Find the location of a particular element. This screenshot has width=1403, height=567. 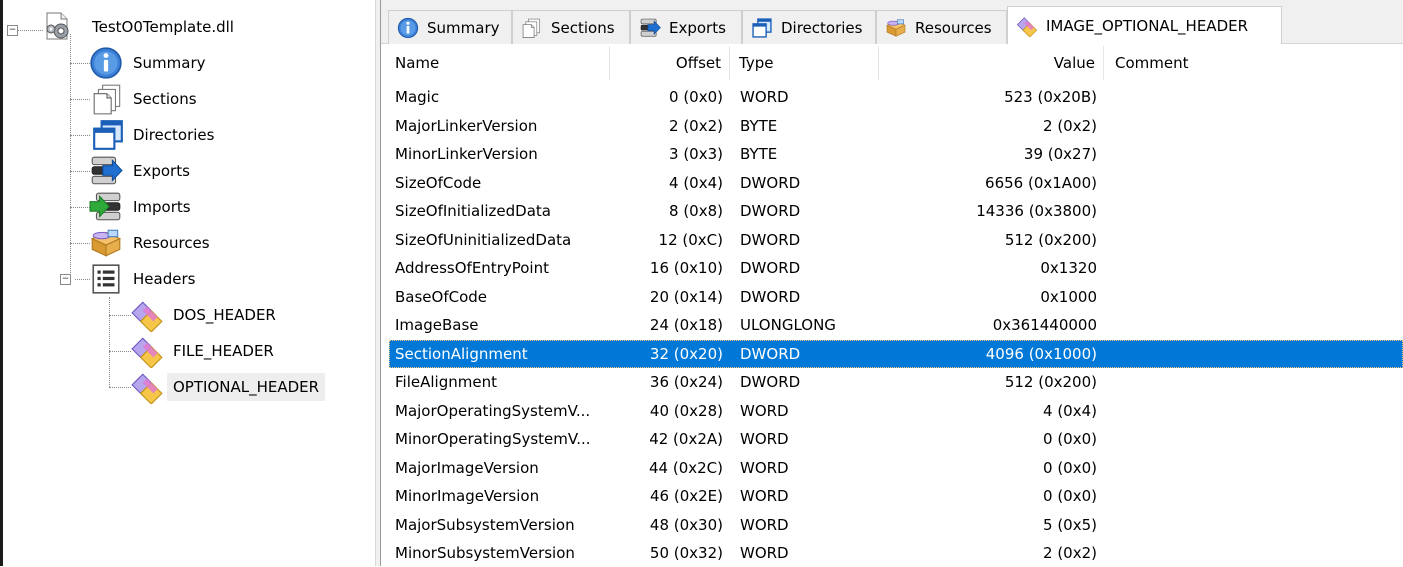

tree-item-dos-header: DOS_HEADER is located at coordinates (224, 315).